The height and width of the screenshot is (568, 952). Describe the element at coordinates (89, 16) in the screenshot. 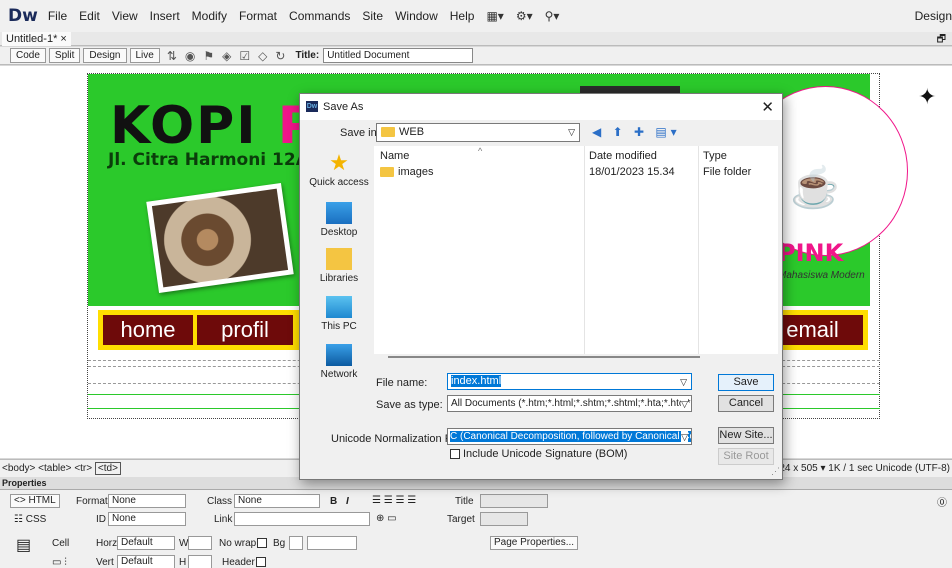

I see `menu-edit: Edit` at that location.